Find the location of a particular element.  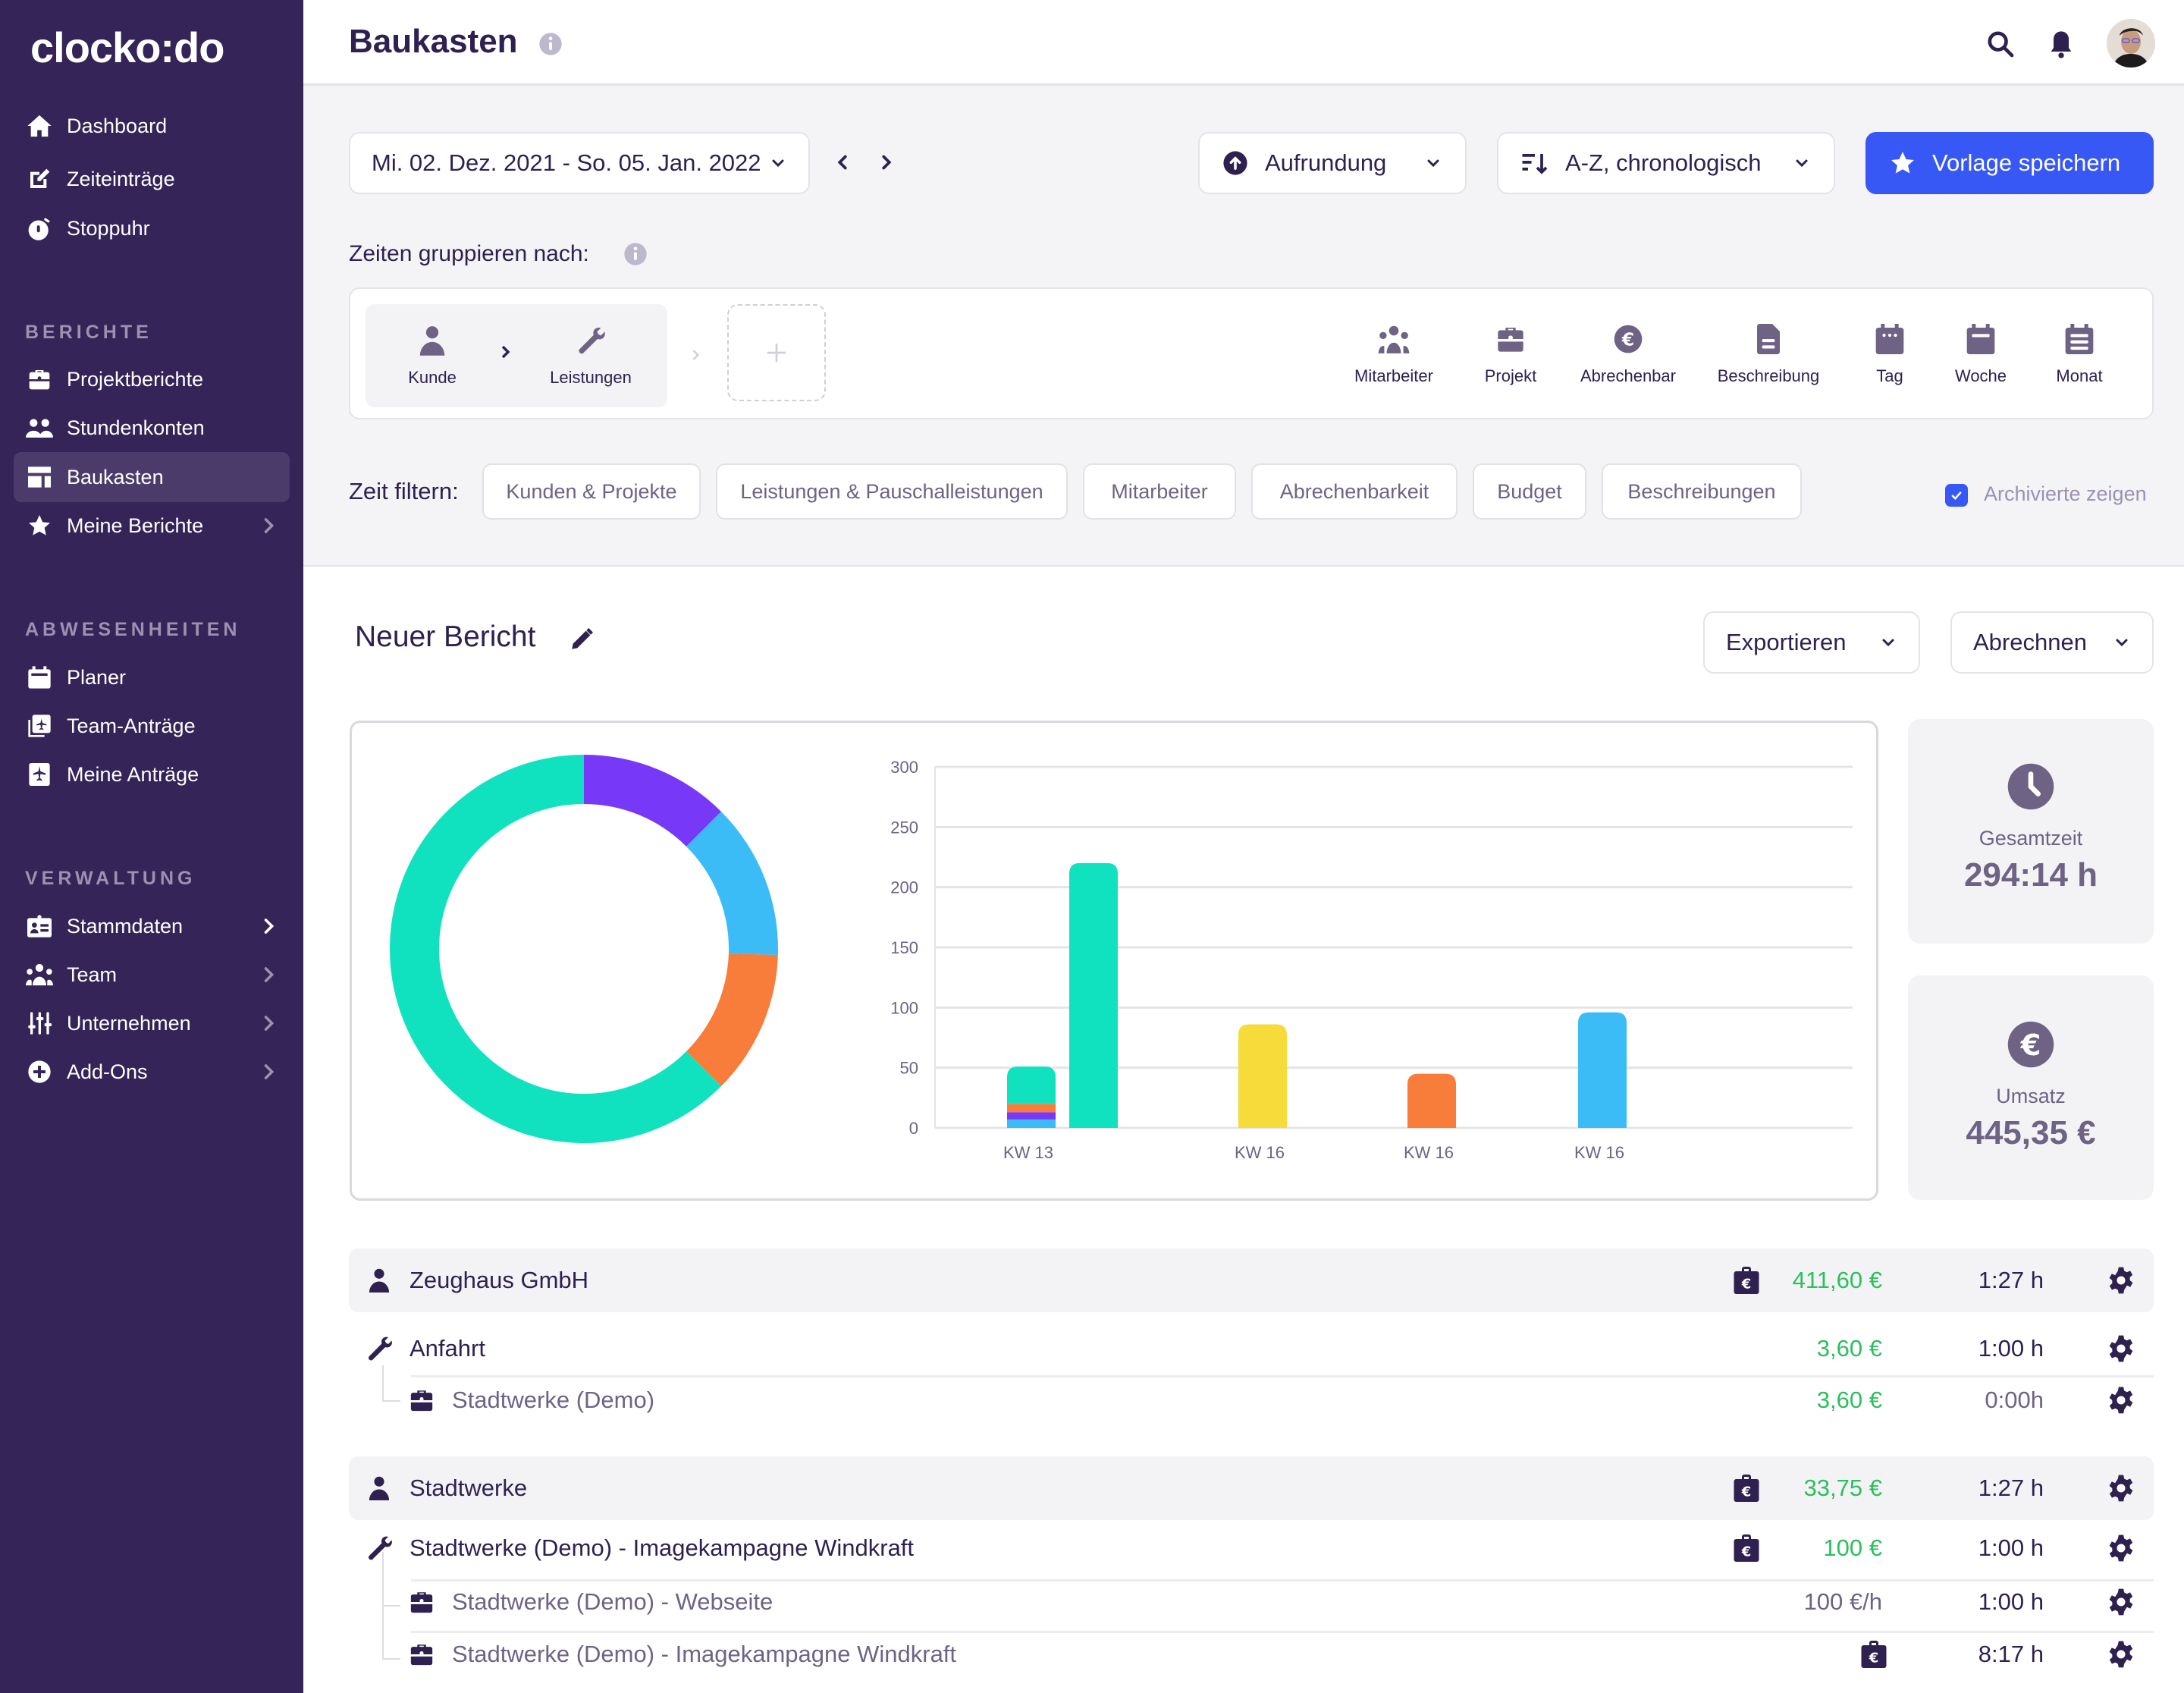

sidebar-item-stammdaten: Stammdaten is located at coordinates (152, 926).